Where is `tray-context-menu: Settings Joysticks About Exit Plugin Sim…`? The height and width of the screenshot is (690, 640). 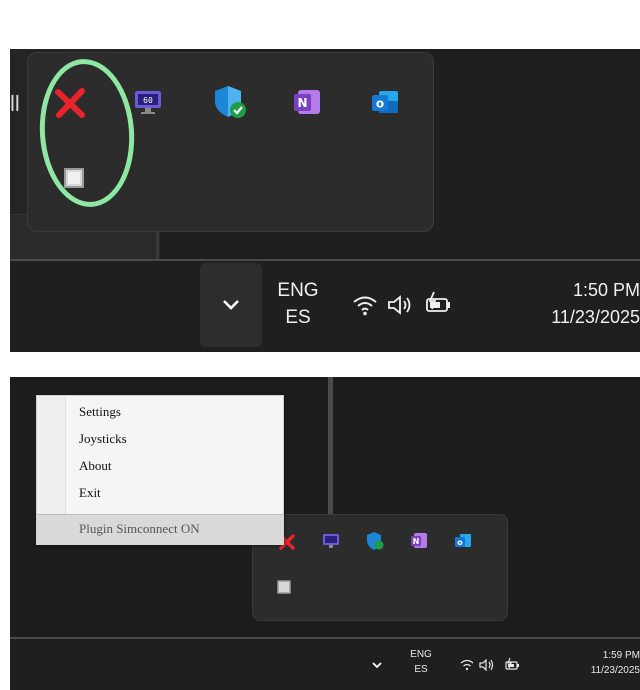 tray-context-menu: Settings Joysticks About Exit Plugin Sim… is located at coordinates (160, 470).